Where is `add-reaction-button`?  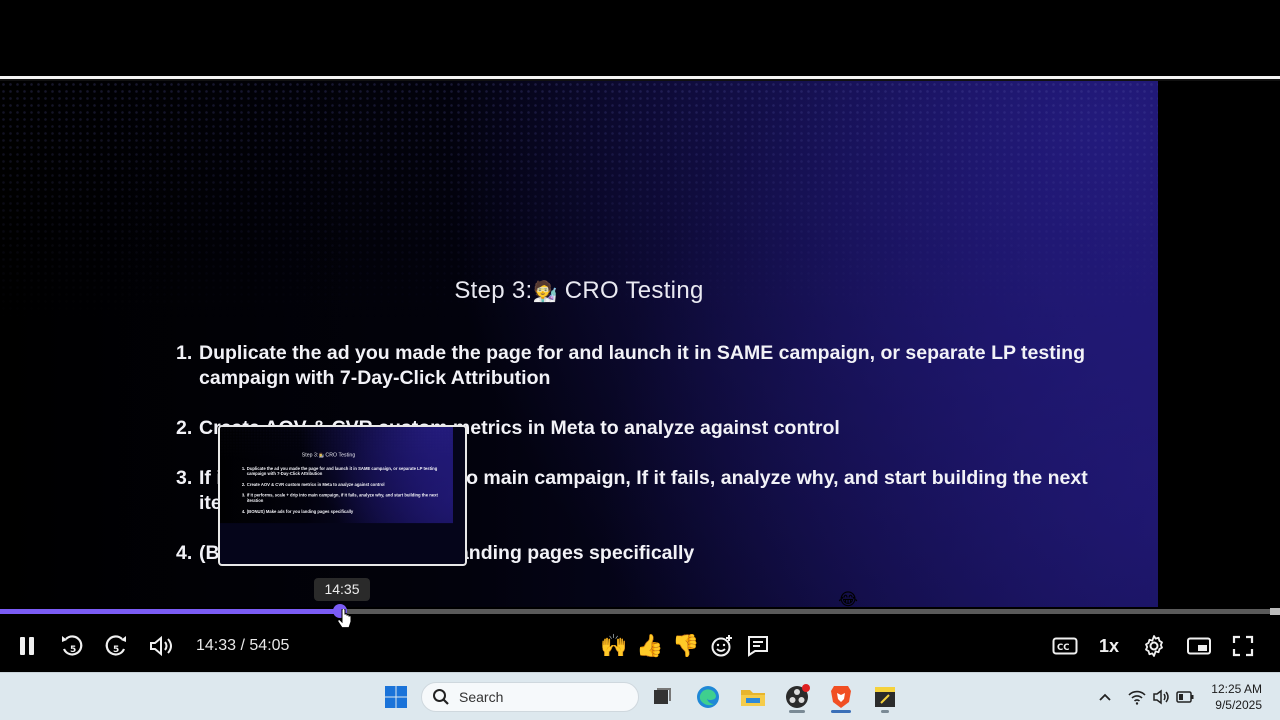 add-reaction-button is located at coordinates (722, 646).